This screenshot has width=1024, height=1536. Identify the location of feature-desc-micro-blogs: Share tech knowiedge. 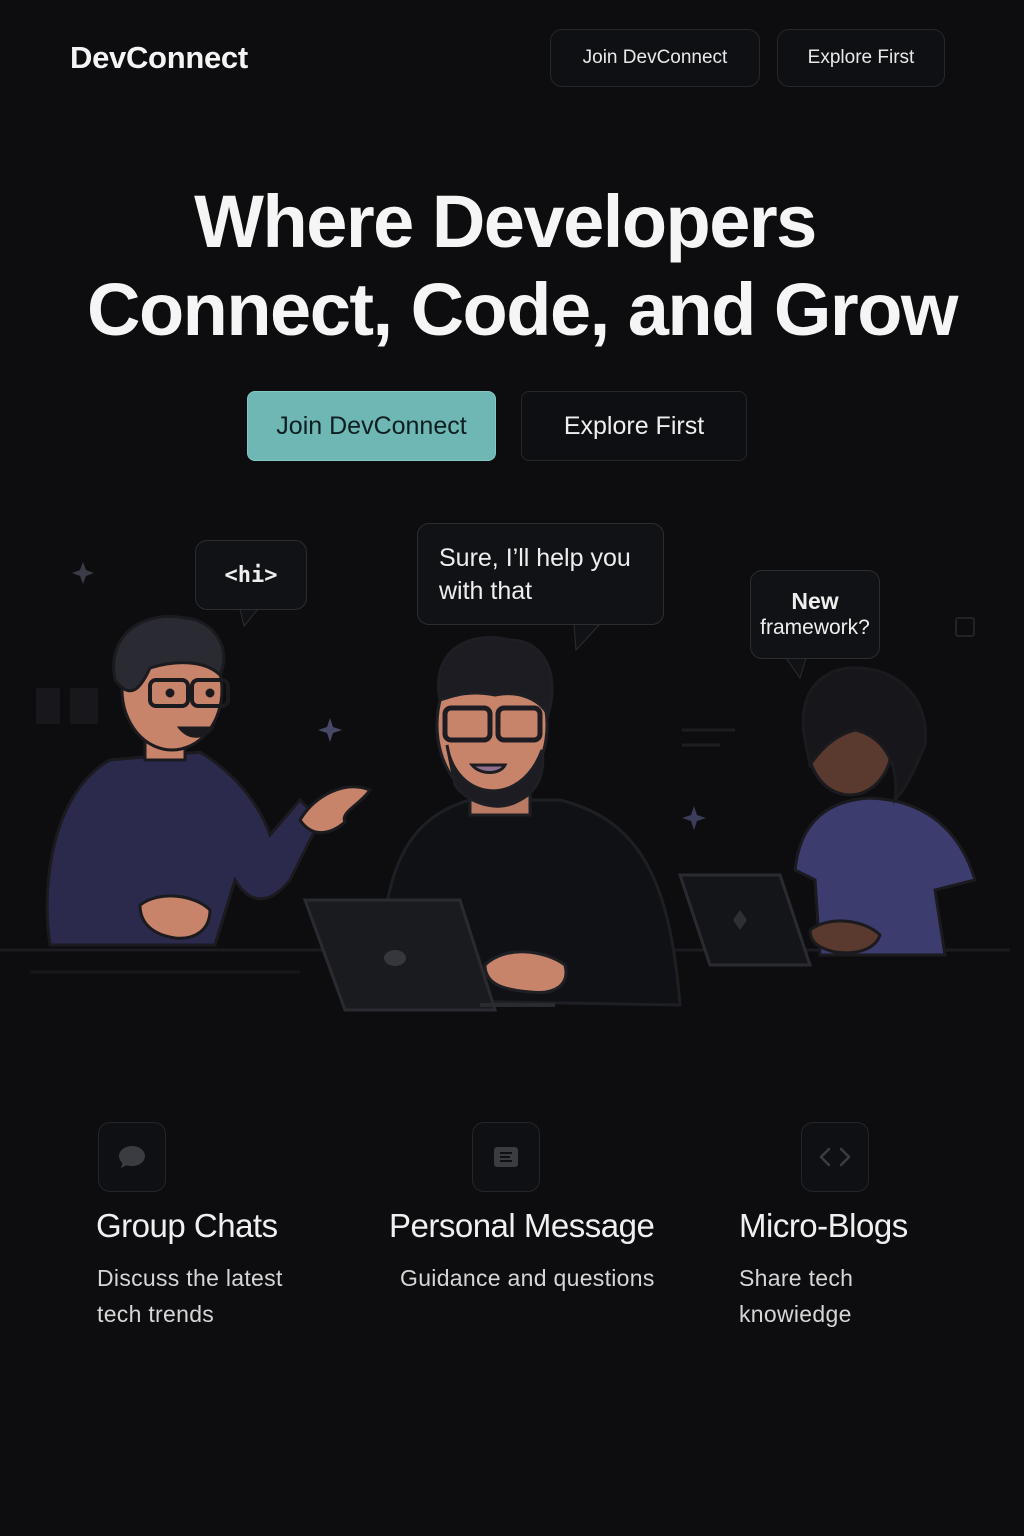
(796, 1296).